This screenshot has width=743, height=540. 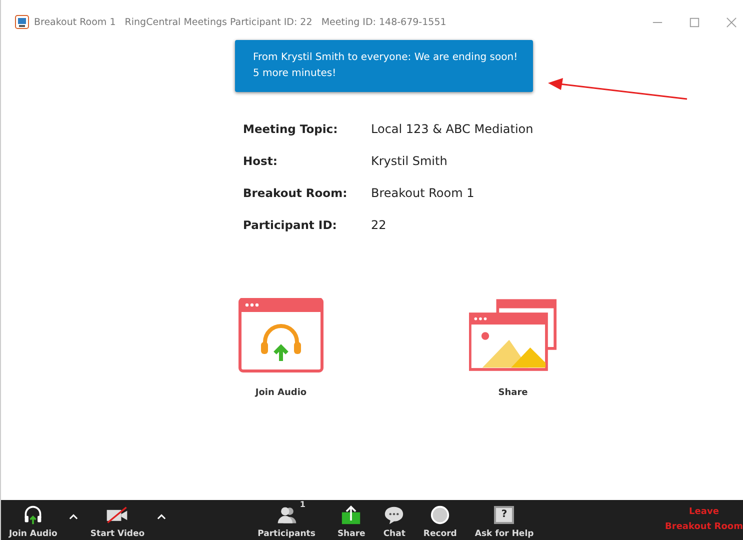 What do you see at coordinates (694, 22) in the screenshot?
I see `maximize-icon` at bounding box center [694, 22].